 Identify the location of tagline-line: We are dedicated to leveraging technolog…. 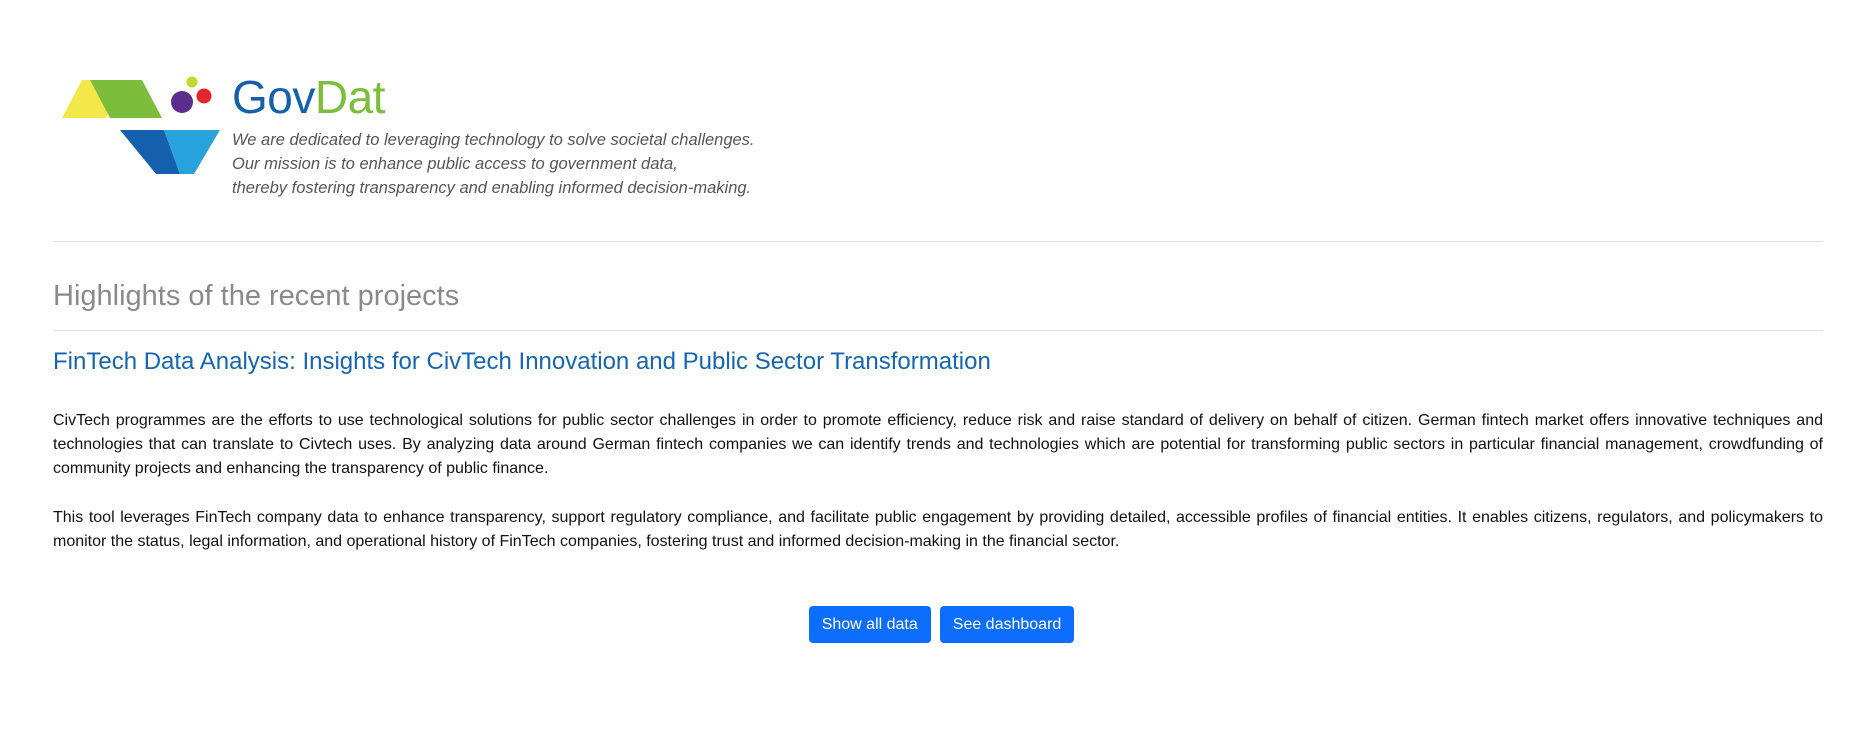
(493, 140).